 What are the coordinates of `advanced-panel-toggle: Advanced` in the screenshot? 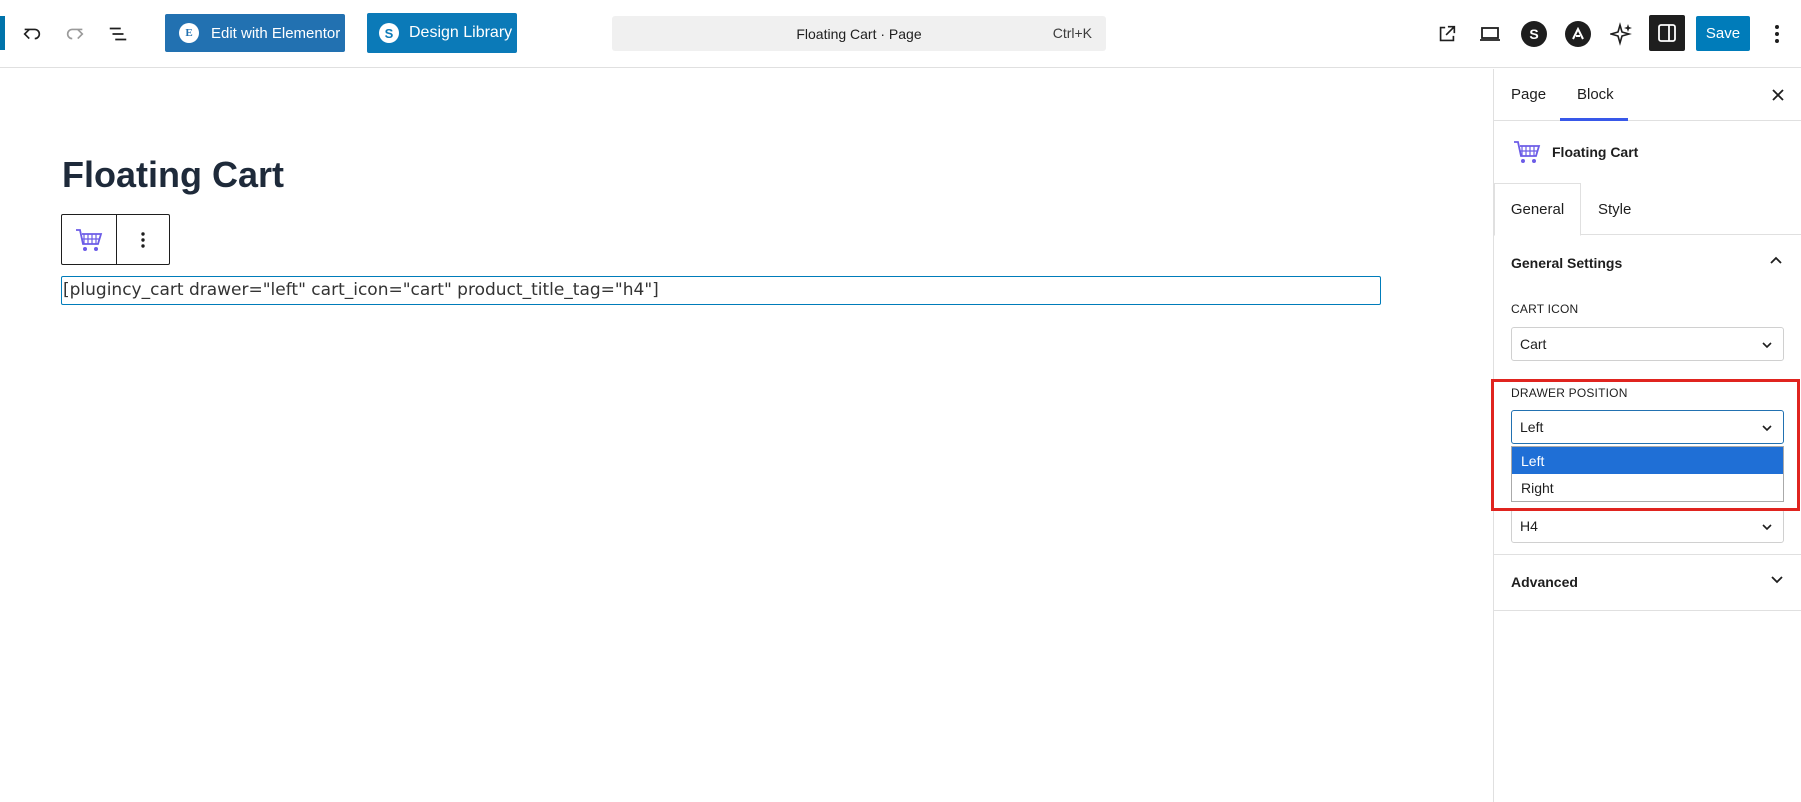 It's located at (1647, 582).